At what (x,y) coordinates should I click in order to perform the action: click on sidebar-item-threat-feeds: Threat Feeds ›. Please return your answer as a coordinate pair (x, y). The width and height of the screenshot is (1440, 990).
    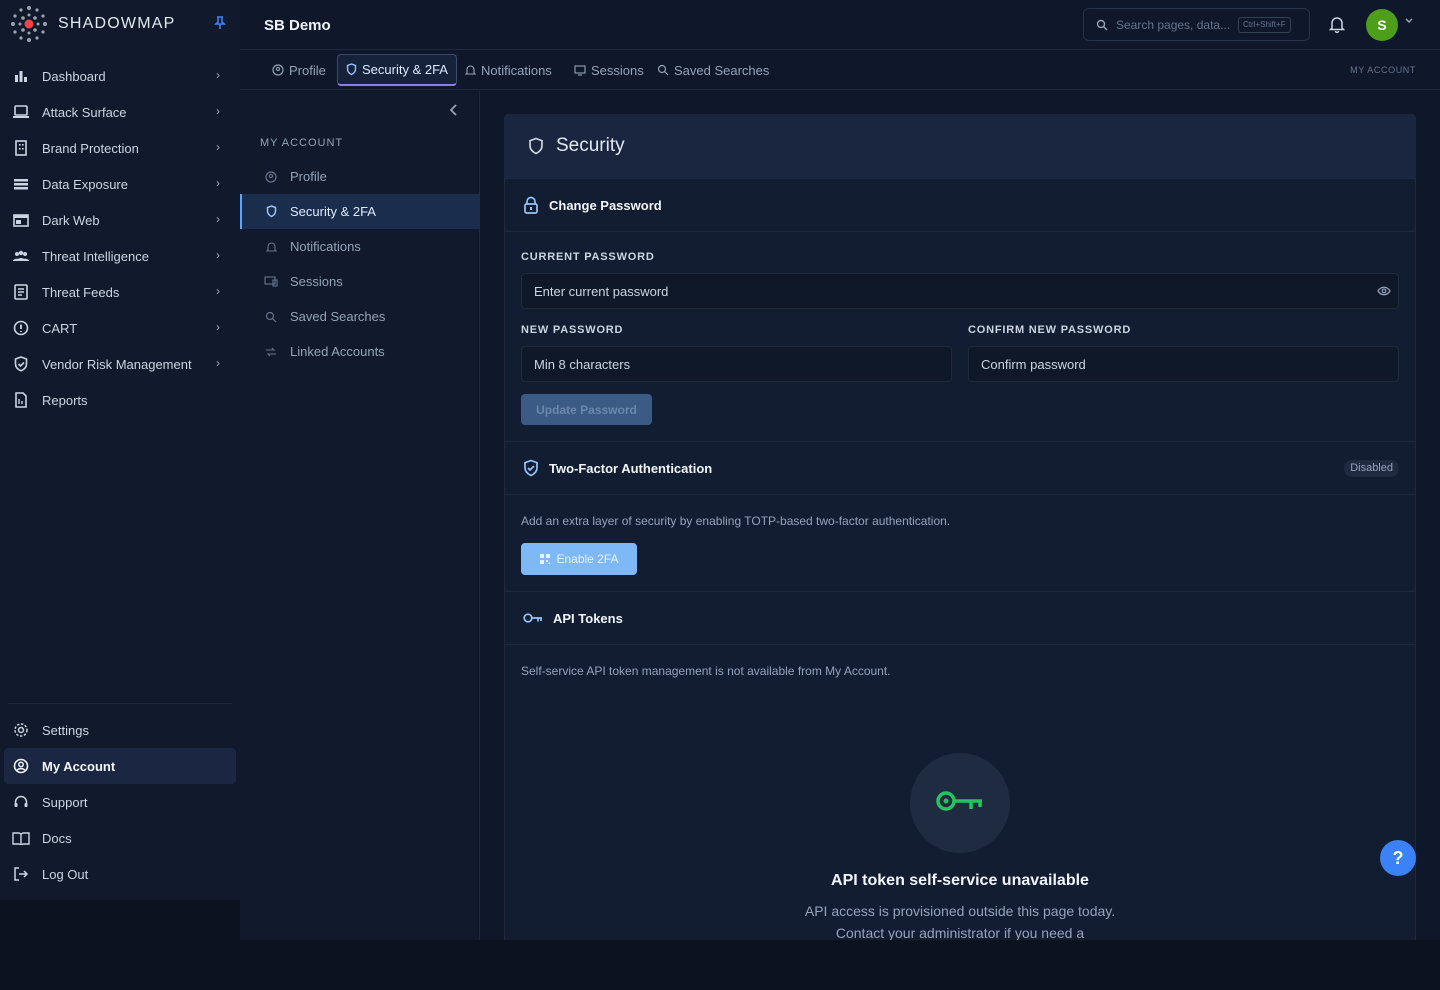
    Looking at the image, I should click on (120, 292).